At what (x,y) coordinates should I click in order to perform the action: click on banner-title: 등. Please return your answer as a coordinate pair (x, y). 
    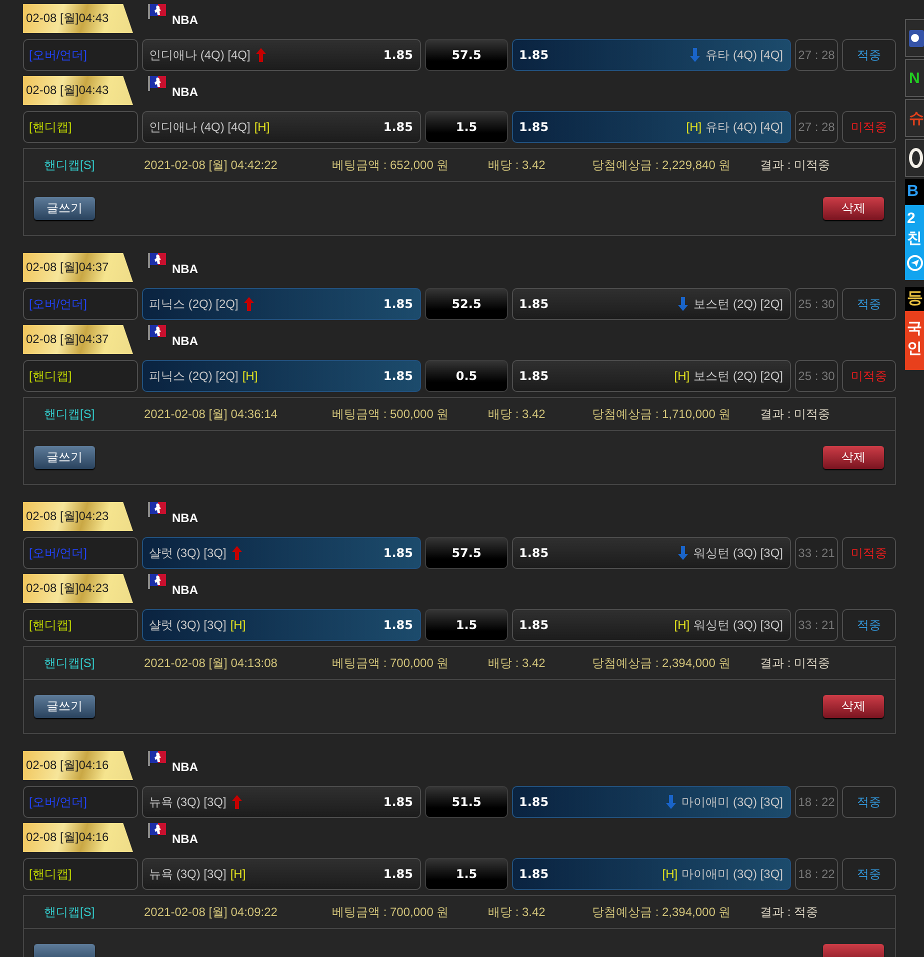
    Looking at the image, I should click on (914, 299).